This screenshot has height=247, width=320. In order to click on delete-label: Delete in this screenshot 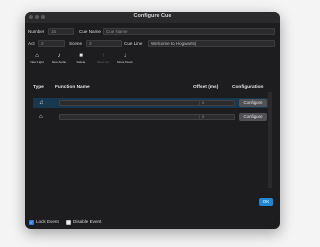, I will do `click(81, 62)`.